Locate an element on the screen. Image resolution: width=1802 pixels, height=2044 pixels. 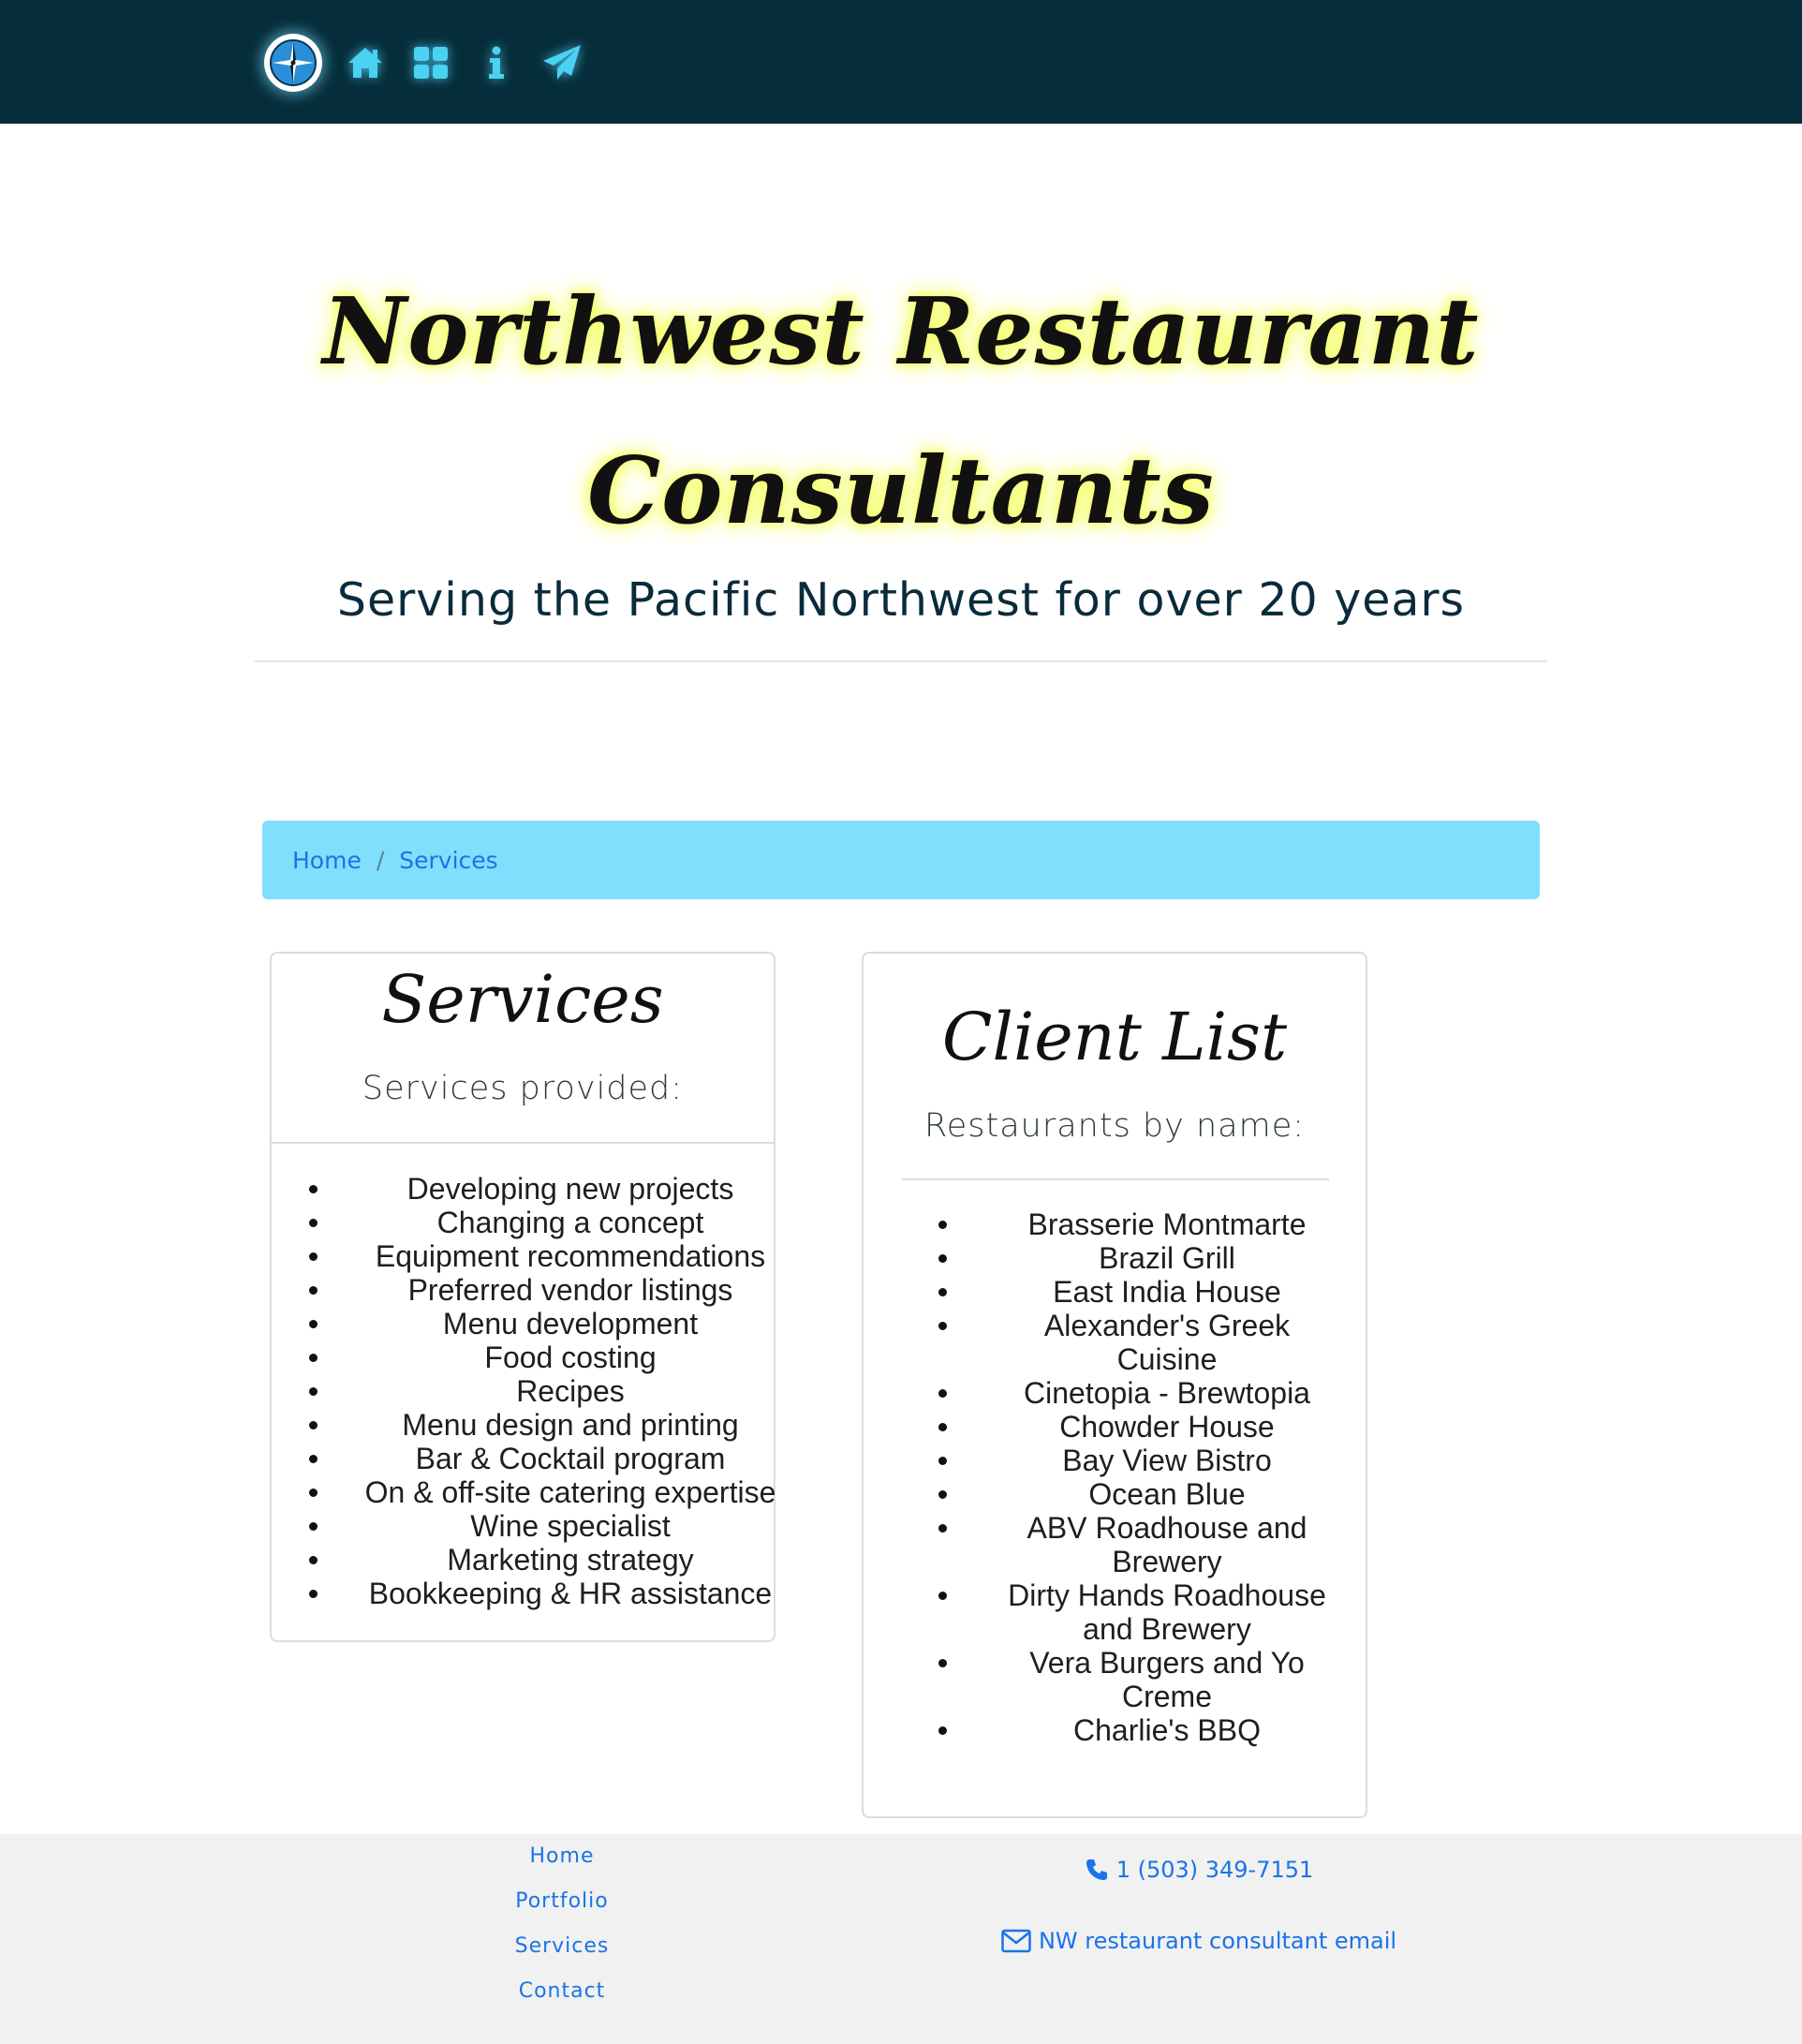
list-item: Vera Burgers and Yo Creme is located at coordinates (1139, 1680).